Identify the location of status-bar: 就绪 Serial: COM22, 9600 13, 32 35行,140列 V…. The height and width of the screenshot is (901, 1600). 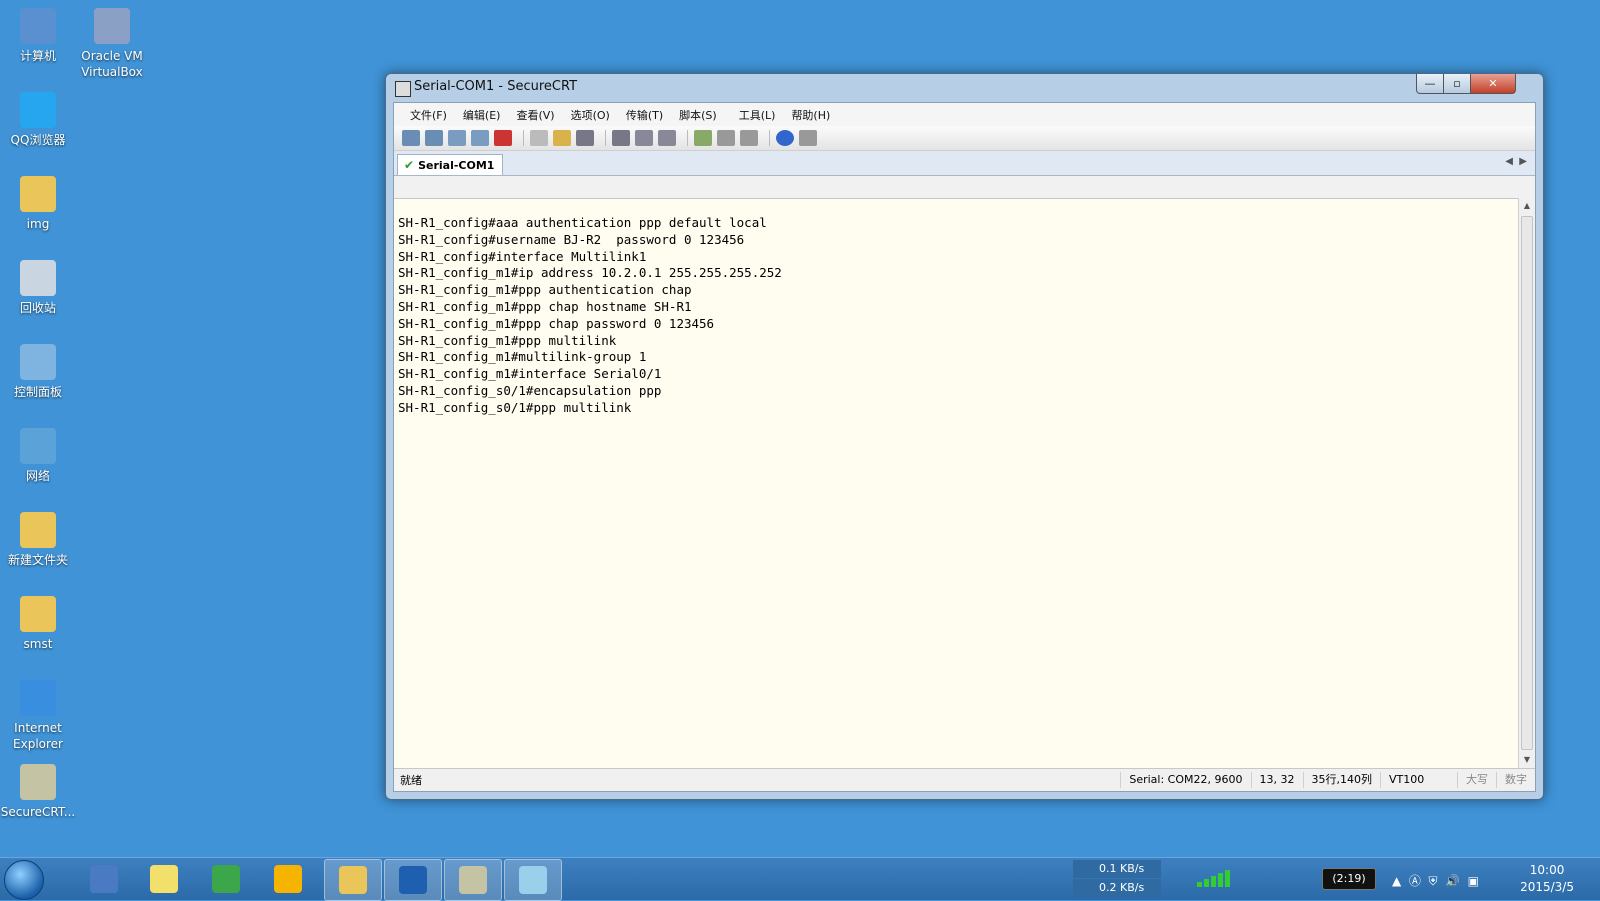
(964, 779).